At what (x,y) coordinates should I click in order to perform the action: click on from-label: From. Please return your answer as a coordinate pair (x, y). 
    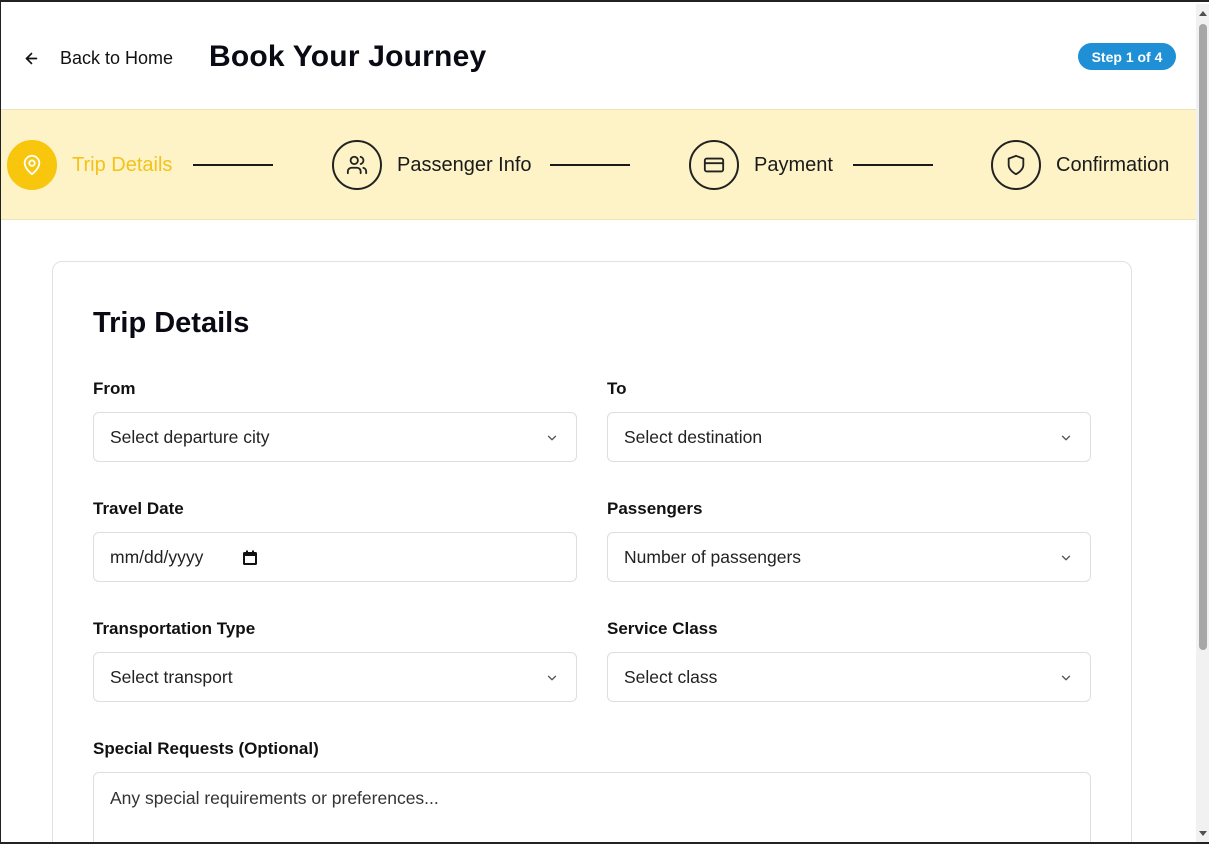
    Looking at the image, I should click on (114, 388).